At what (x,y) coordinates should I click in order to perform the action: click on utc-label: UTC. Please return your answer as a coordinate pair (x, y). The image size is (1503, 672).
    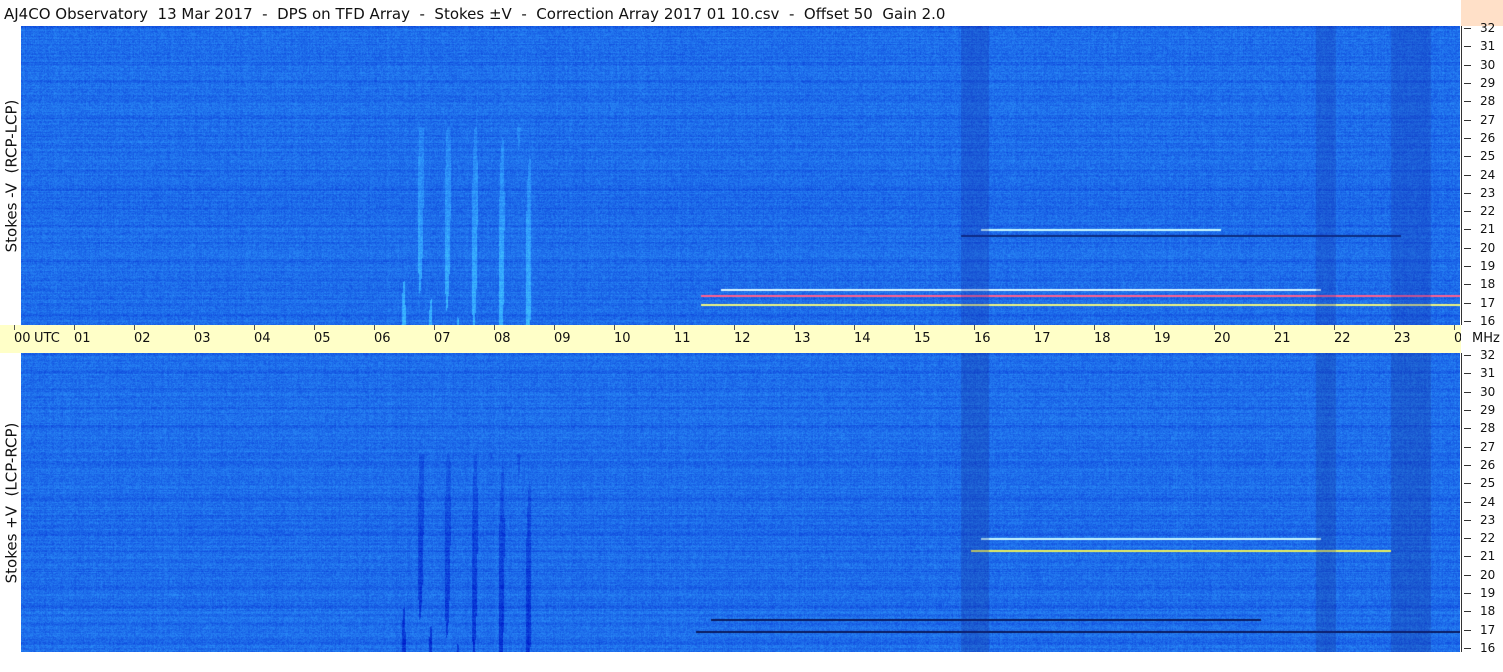
    Looking at the image, I should click on (47, 338).